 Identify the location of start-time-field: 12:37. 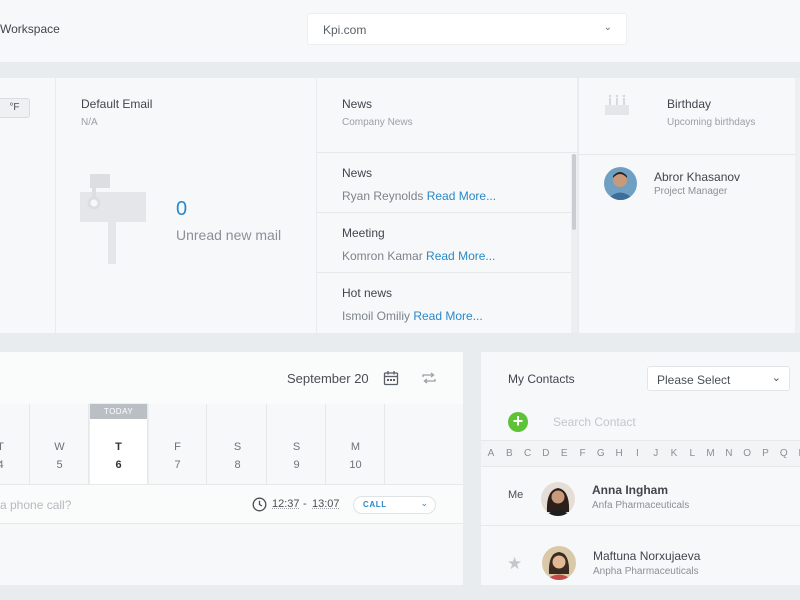
(286, 504).